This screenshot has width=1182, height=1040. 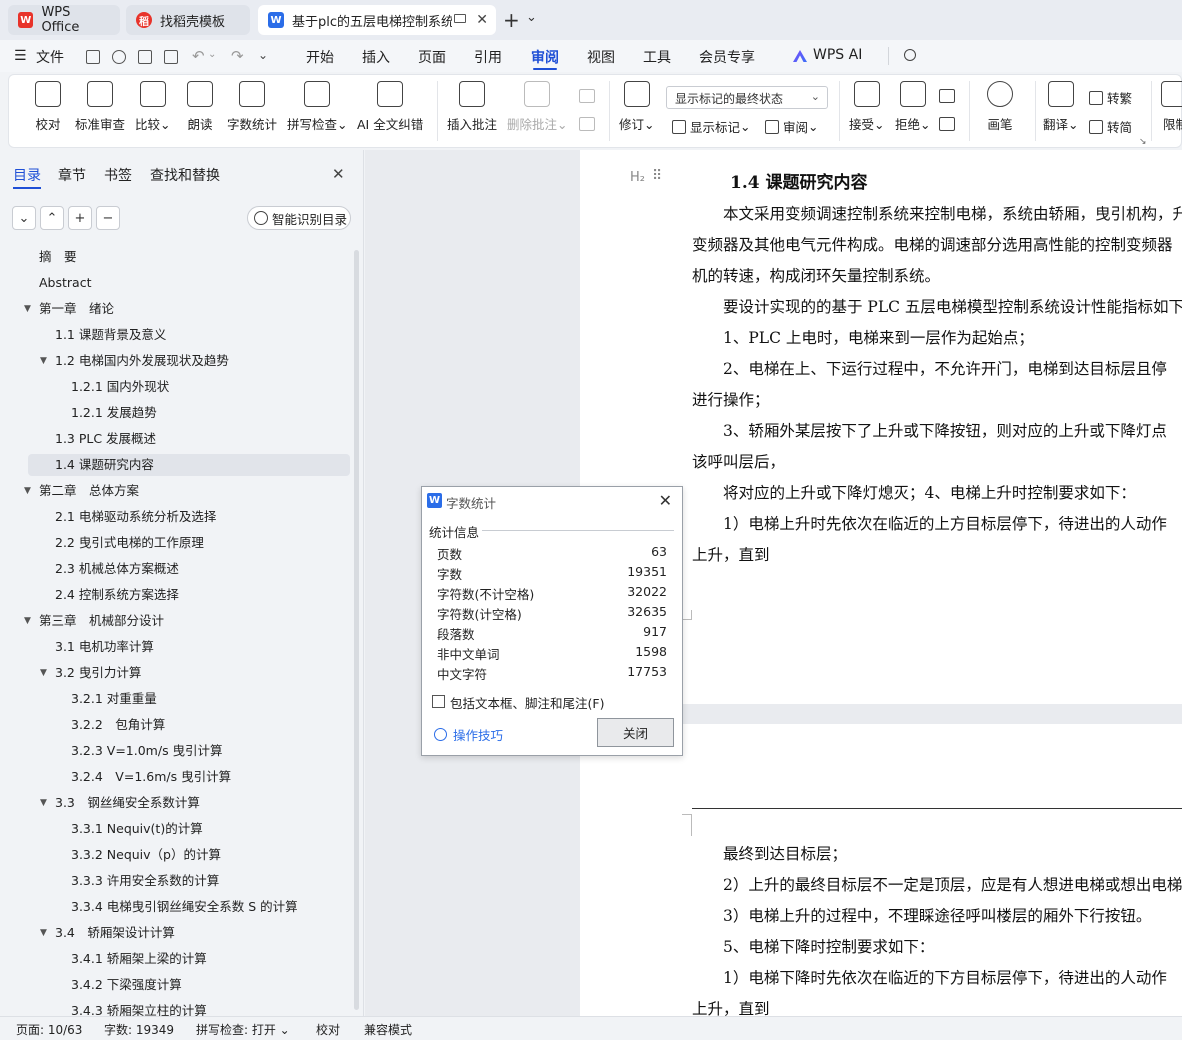 What do you see at coordinates (468, 734) in the screenshot?
I see `tips-link: 操作技巧` at bounding box center [468, 734].